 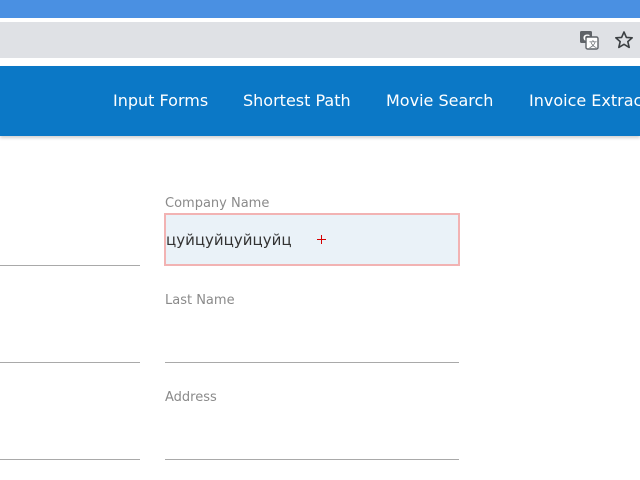 What do you see at coordinates (200, 300) in the screenshot?
I see `last-name-label: Last Name` at bounding box center [200, 300].